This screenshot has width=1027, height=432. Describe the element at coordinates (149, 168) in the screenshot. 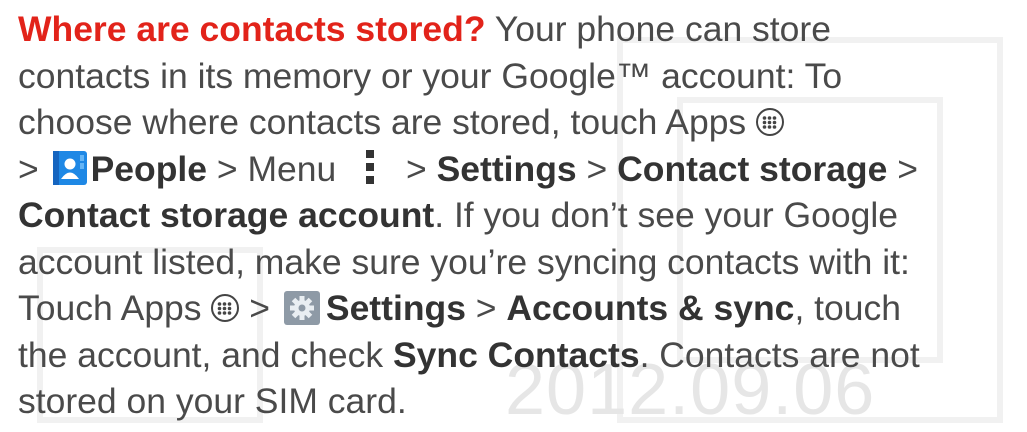

I see `people-label: People` at that location.